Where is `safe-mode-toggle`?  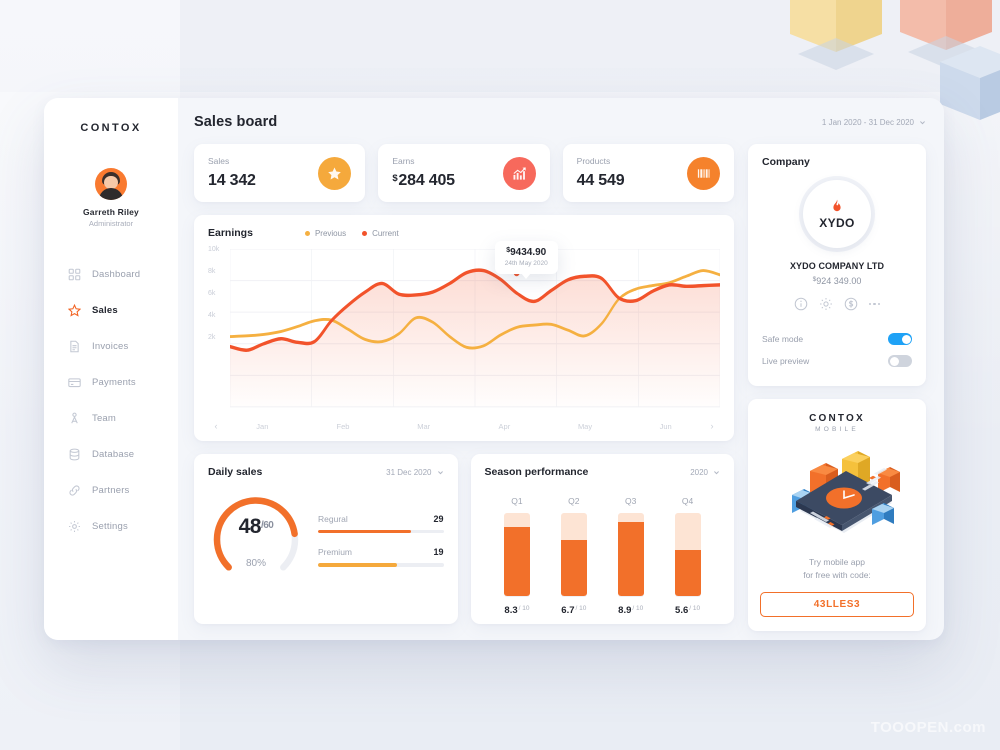 safe-mode-toggle is located at coordinates (900, 339).